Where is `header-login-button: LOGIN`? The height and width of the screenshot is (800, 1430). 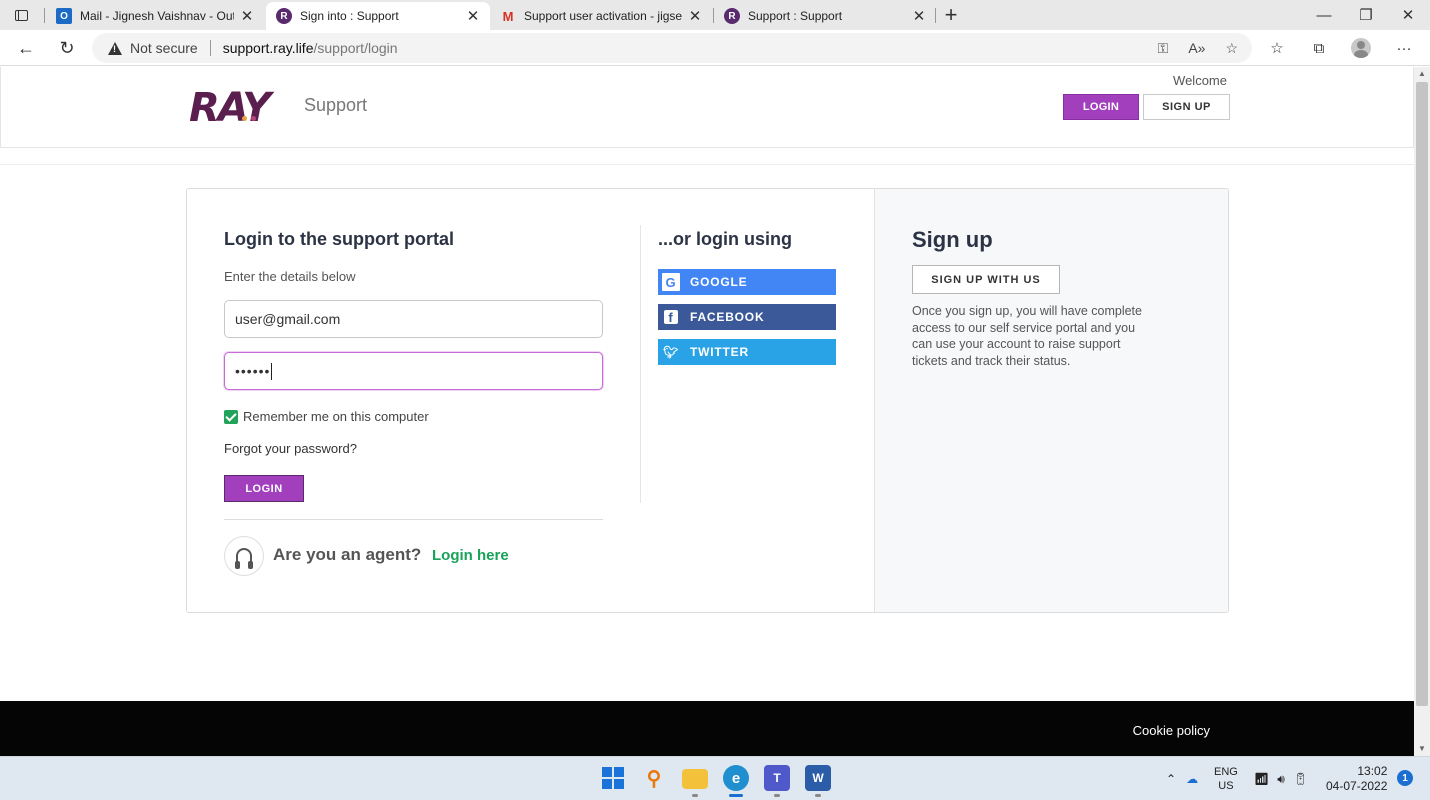 header-login-button: LOGIN is located at coordinates (1101, 107).